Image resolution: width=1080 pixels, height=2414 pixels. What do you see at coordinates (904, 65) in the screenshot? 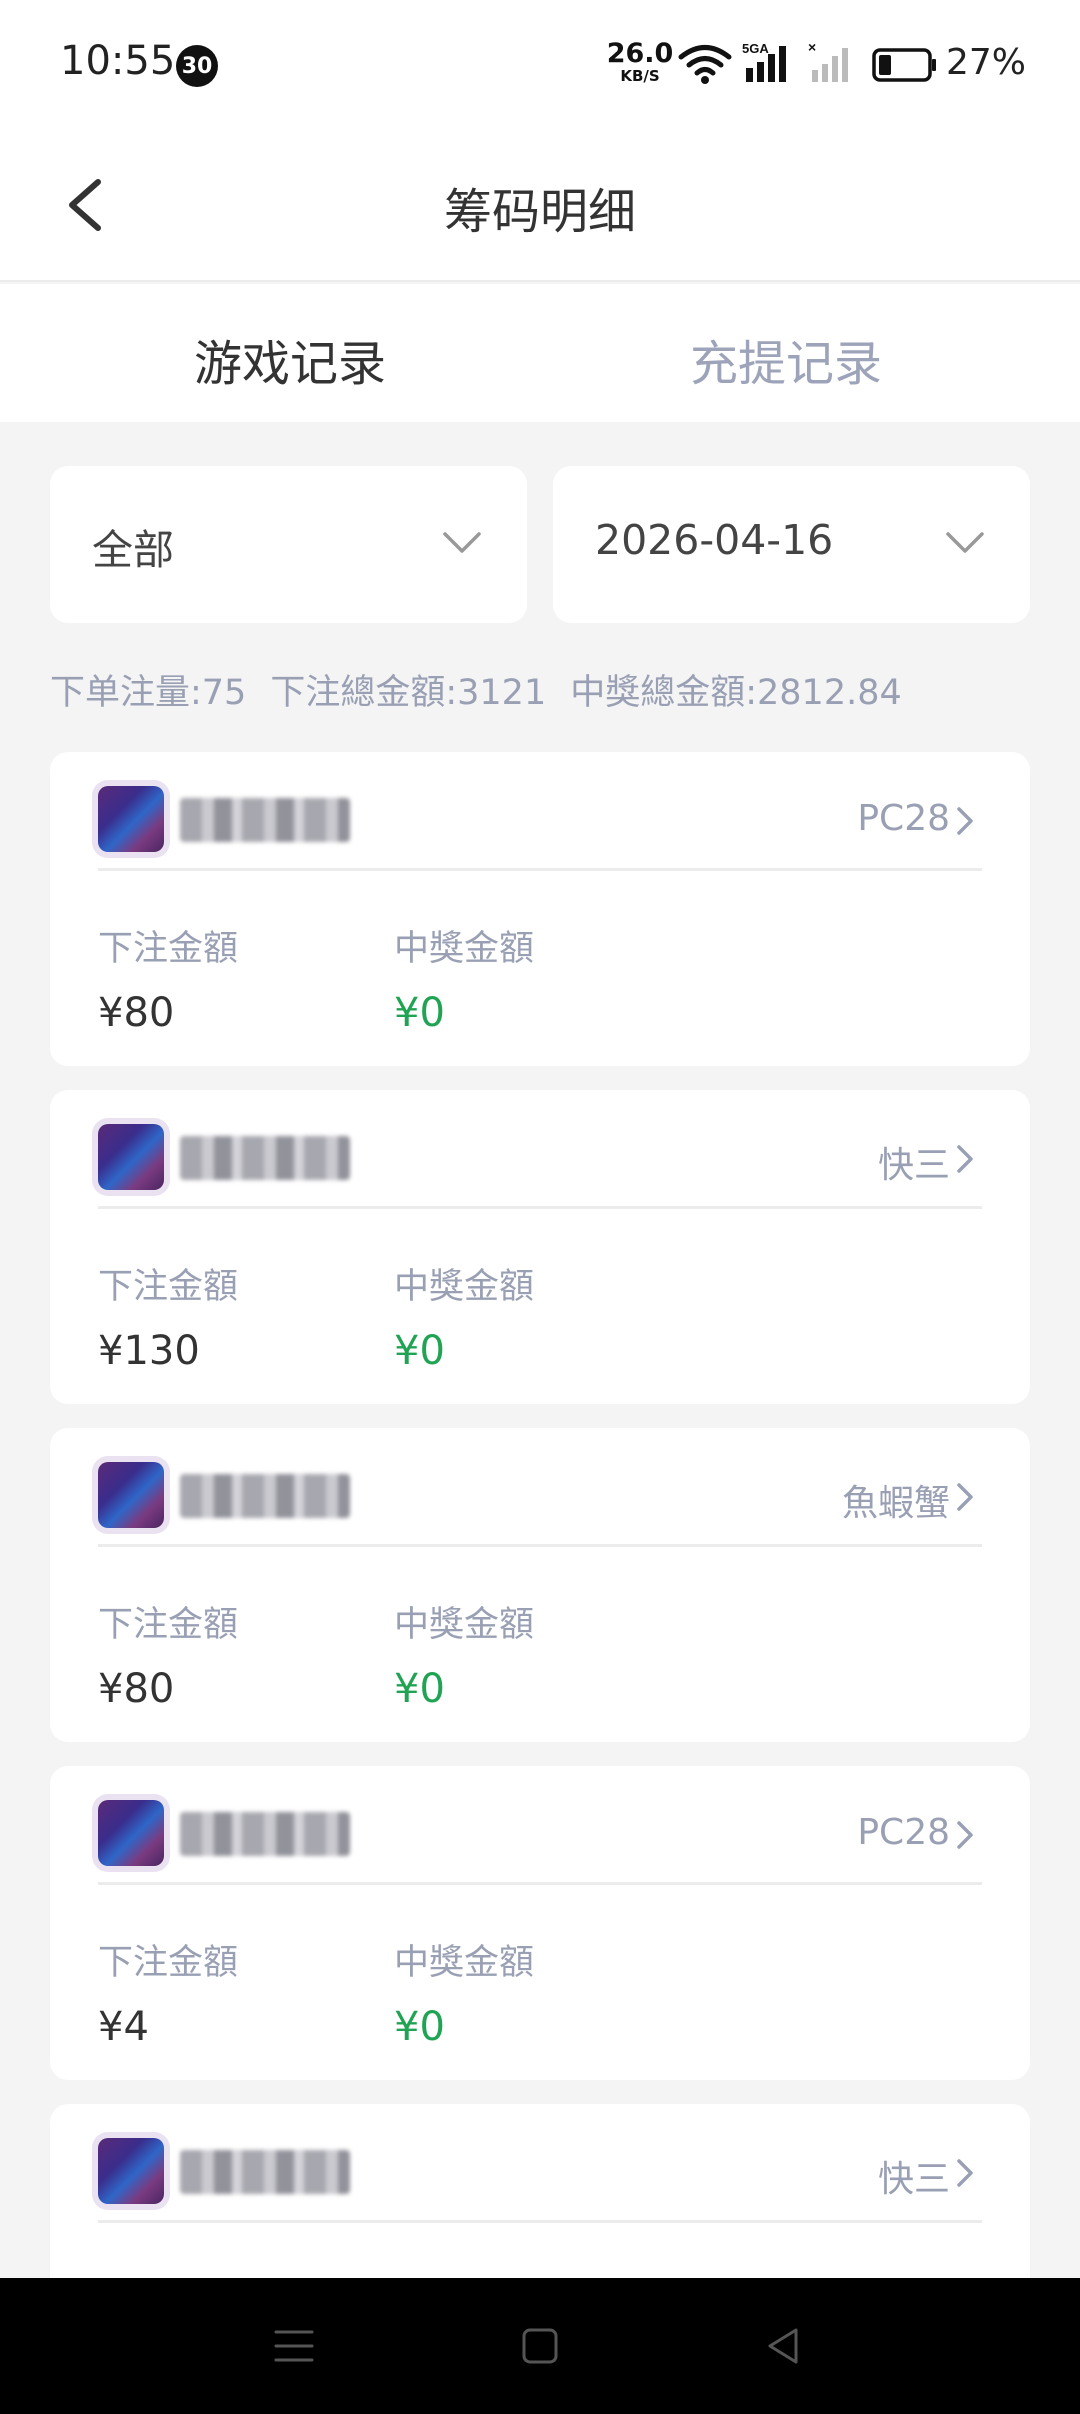
I see `battery-icon` at bounding box center [904, 65].